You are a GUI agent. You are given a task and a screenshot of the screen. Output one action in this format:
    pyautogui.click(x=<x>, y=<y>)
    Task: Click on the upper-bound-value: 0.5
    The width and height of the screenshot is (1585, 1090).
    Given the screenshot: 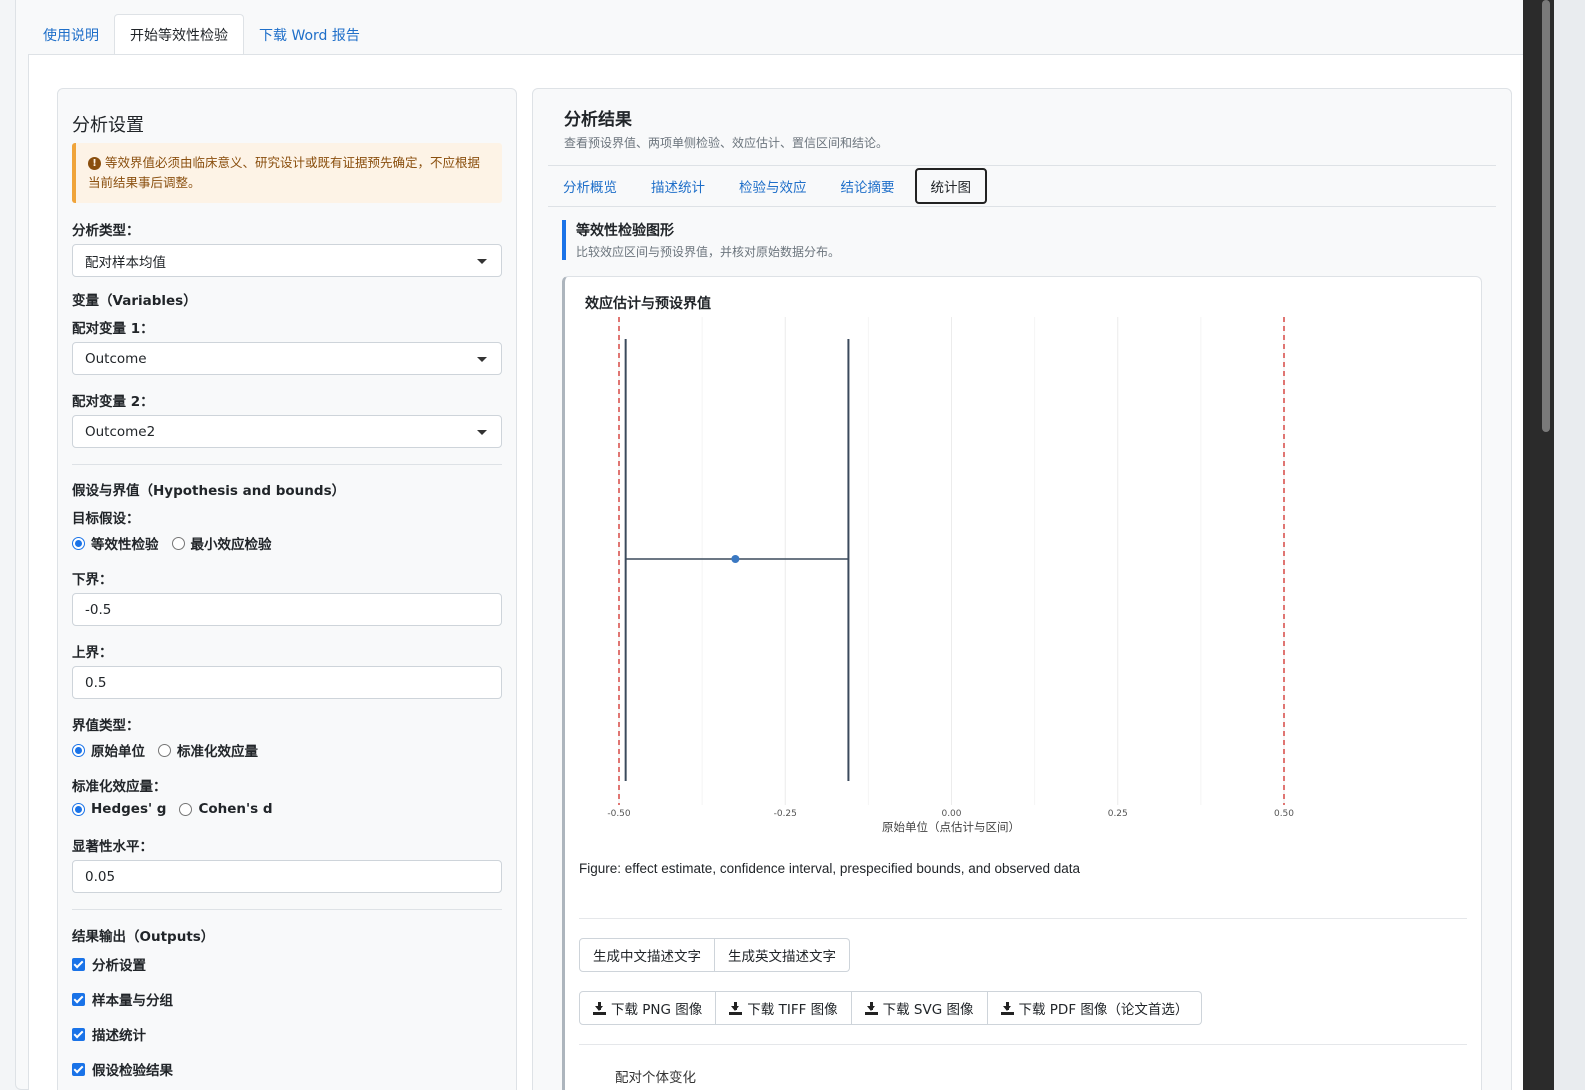 What is the action you would take?
    pyautogui.click(x=96, y=682)
    